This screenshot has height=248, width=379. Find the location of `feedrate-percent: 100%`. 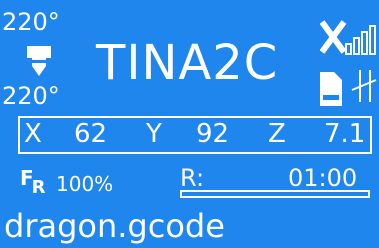

feedrate-percent: 100% is located at coordinates (85, 184).